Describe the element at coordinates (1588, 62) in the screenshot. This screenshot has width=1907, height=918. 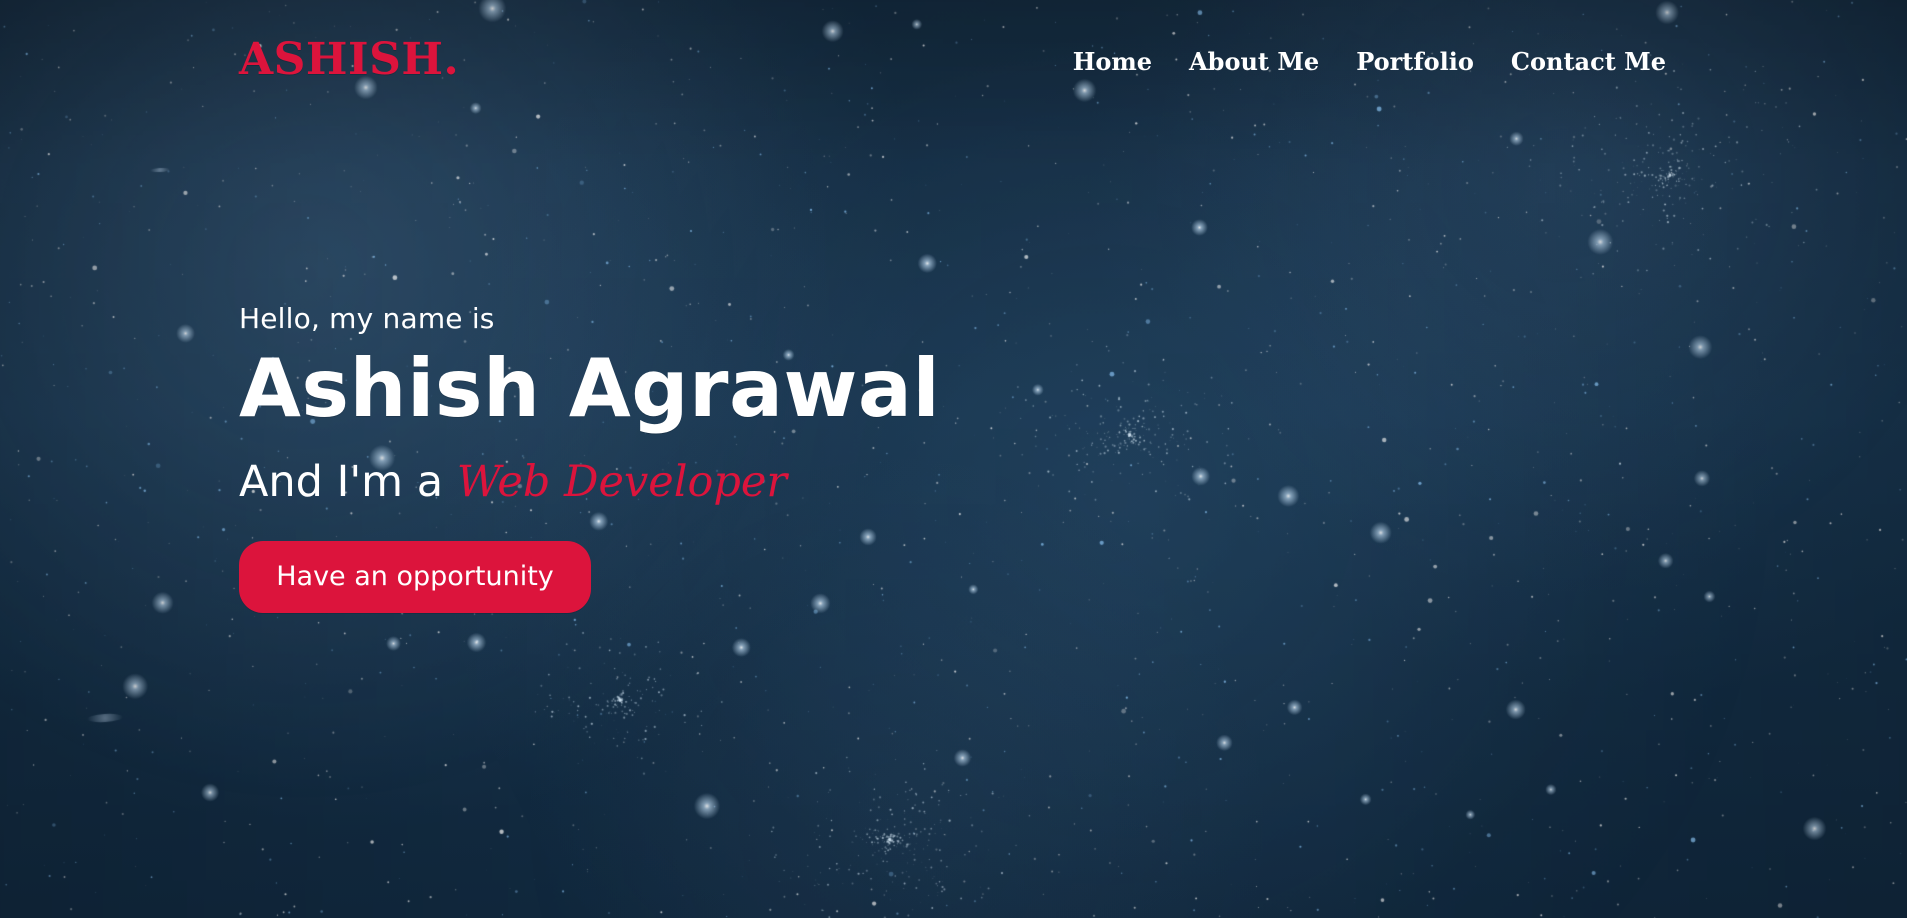
I see `nav-contact-me-link: Contact Me` at that location.